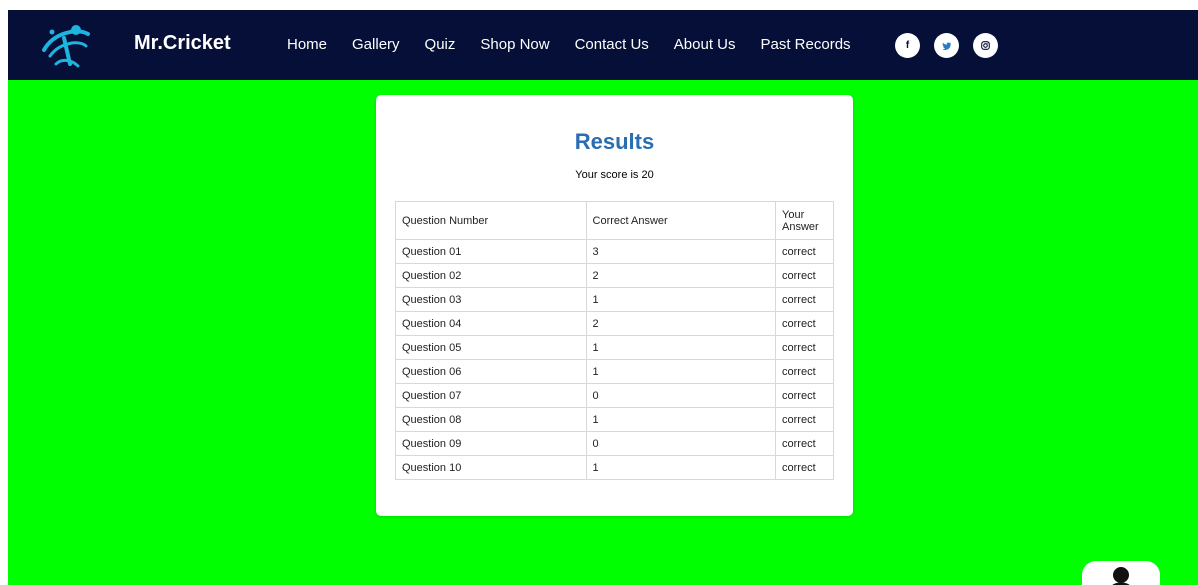  What do you see at coordinates (806, 44) in the screenshot?
I see `nav-link-past-records: Past Records` at bounding box center [806, 44].